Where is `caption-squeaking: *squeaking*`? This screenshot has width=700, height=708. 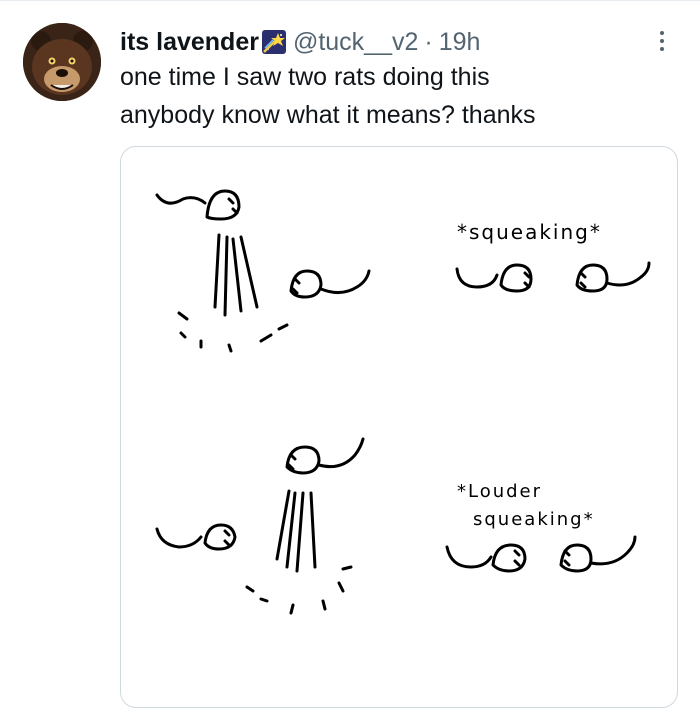
caption-squeaking: *squeaking* is located at coordinates (529, 232).